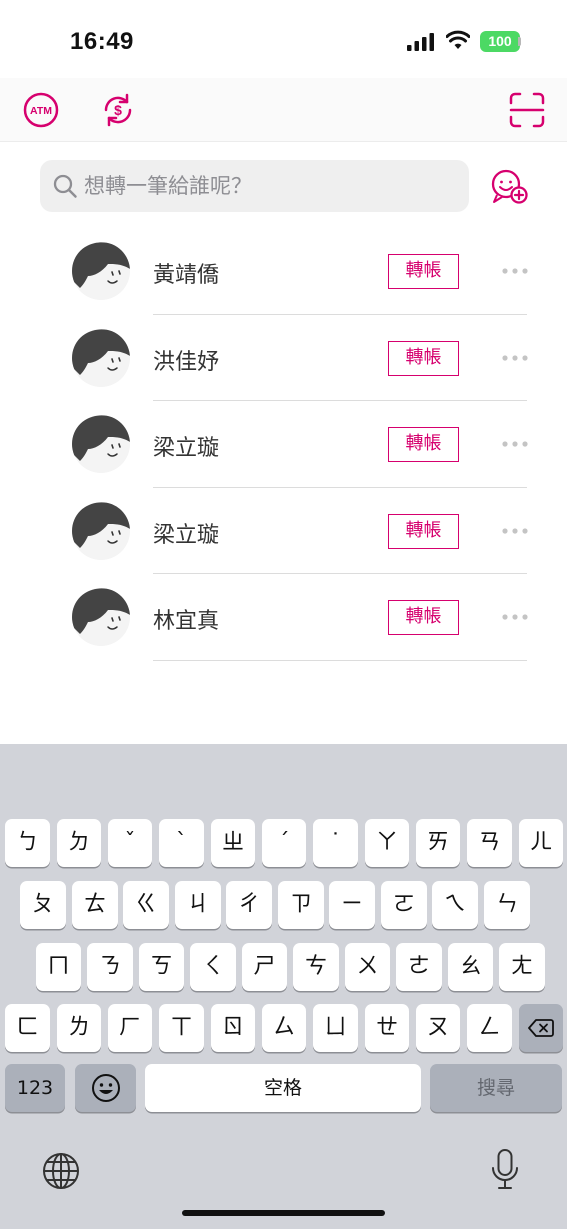 Image resolution: width=567 pixels, height=1229 pixels. Describe the element at coordinates (79, 1028) in the screenshot. I see `key: ㄌ` at that location.